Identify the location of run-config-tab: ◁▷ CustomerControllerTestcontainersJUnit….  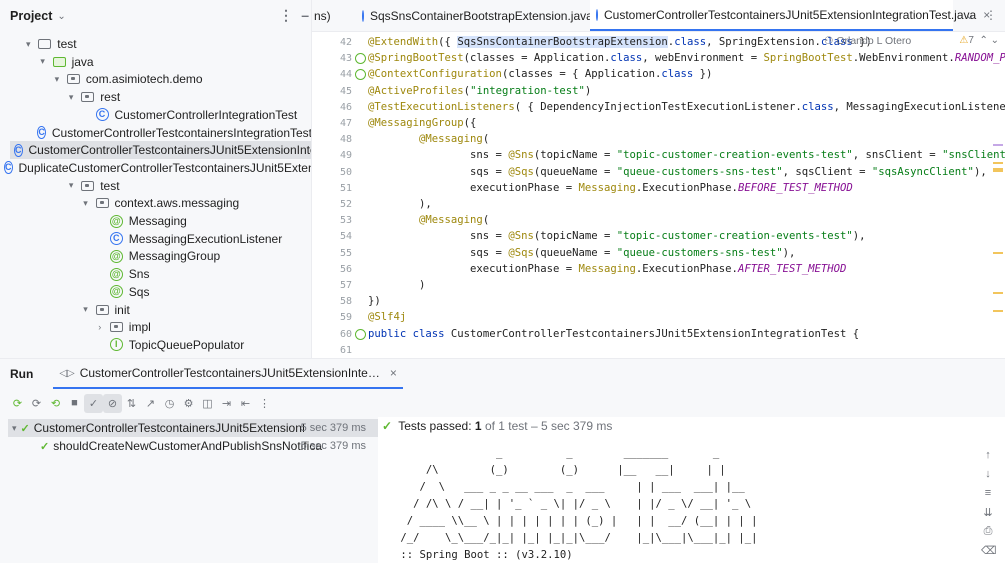
(228, 374).